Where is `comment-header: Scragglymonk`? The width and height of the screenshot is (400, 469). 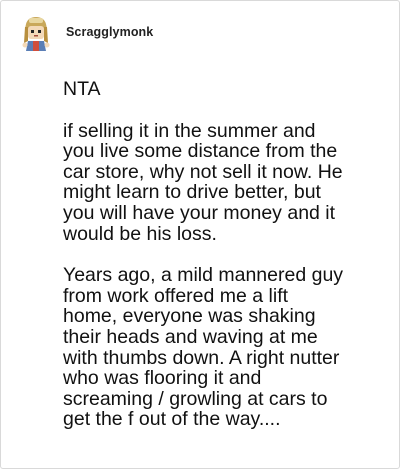 comment-header: Scragglymonk is located at coordinates (86, 33).